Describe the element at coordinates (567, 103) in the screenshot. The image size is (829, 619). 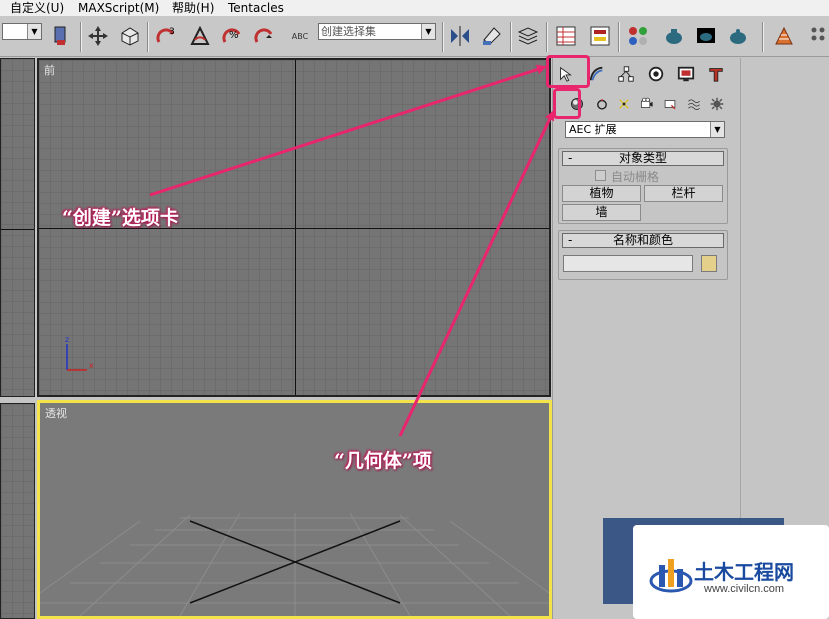
I see `geometry-subtab-highlight` at that location.